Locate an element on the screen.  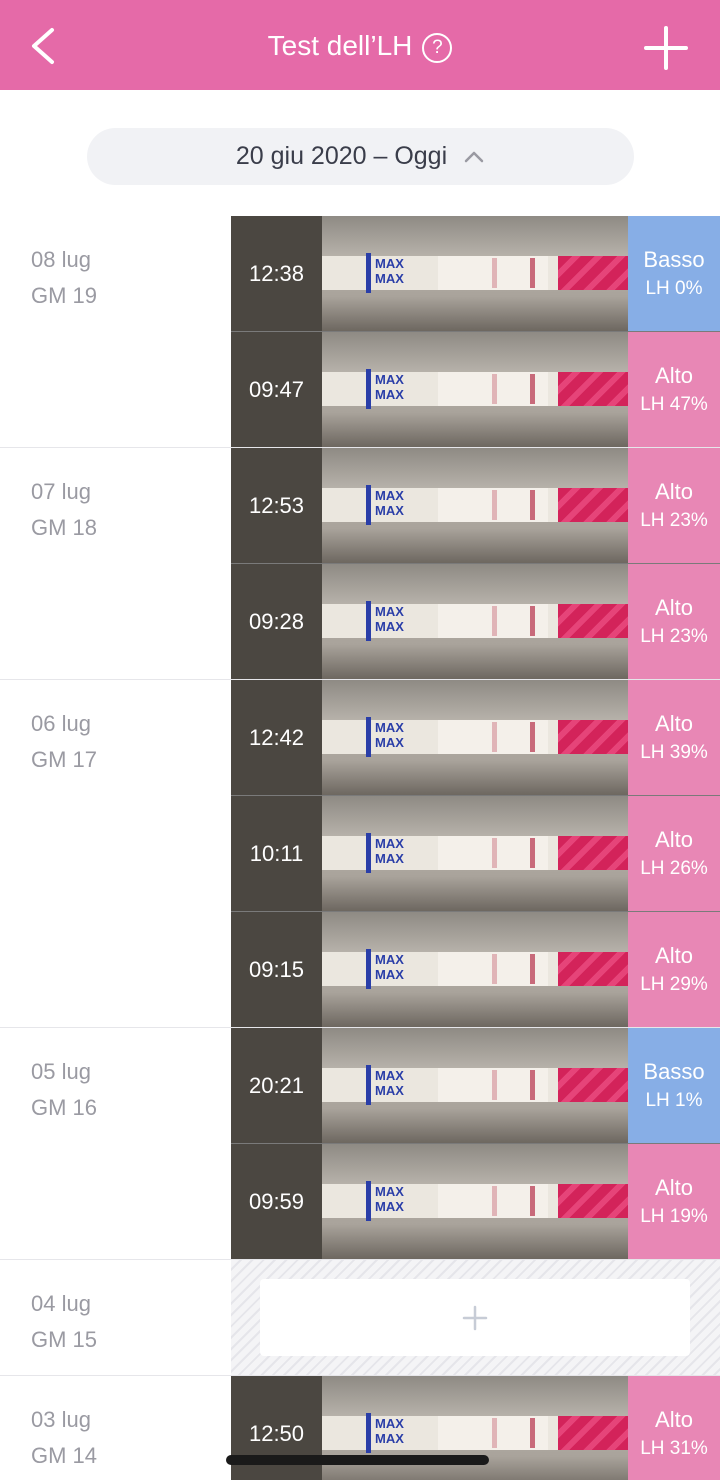
test-entry: 20:21 MAX MAX Basso LH 1% is located at coordinates (475, 1086).